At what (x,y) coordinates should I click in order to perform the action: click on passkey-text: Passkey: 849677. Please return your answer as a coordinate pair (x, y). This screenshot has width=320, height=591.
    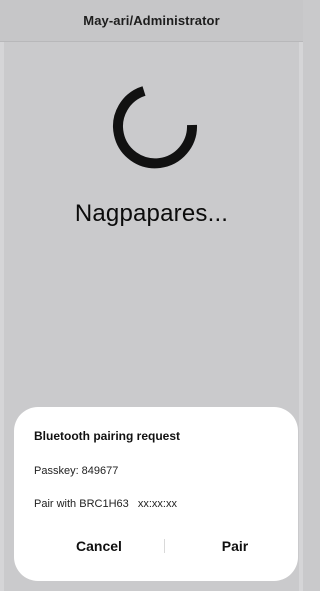
    Looking at the image, I should click on (76, 471).